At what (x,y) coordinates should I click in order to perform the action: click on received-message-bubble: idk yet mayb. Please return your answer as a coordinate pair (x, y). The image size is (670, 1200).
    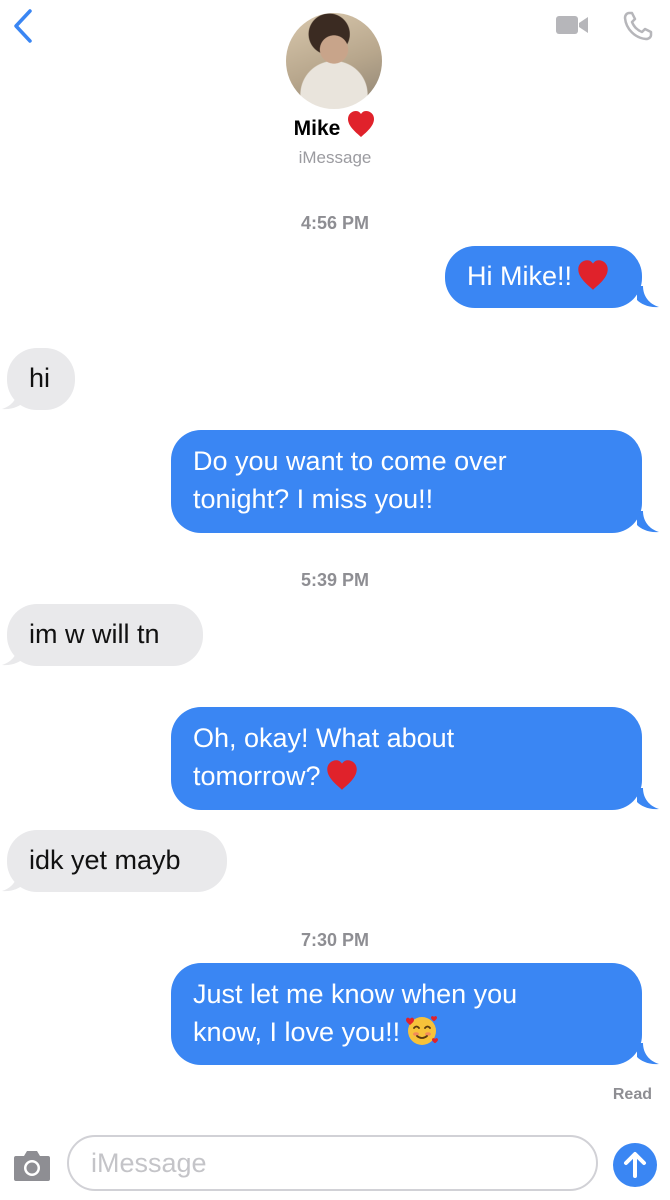
    Looking at the image, I should click on (117, 861).